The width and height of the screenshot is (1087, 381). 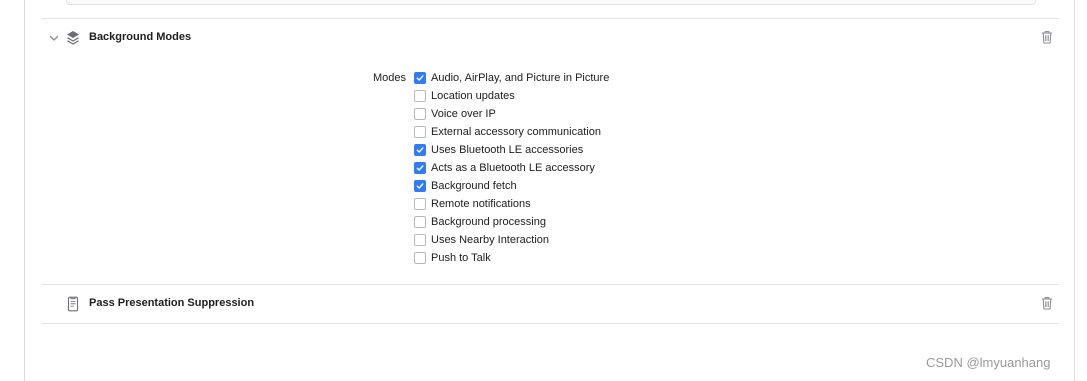 What do you see at coordinates (490, 240) in the screenshot?
I see `background-mode-label: Uses Nearby Interaction` at bounding box center [490, 240].